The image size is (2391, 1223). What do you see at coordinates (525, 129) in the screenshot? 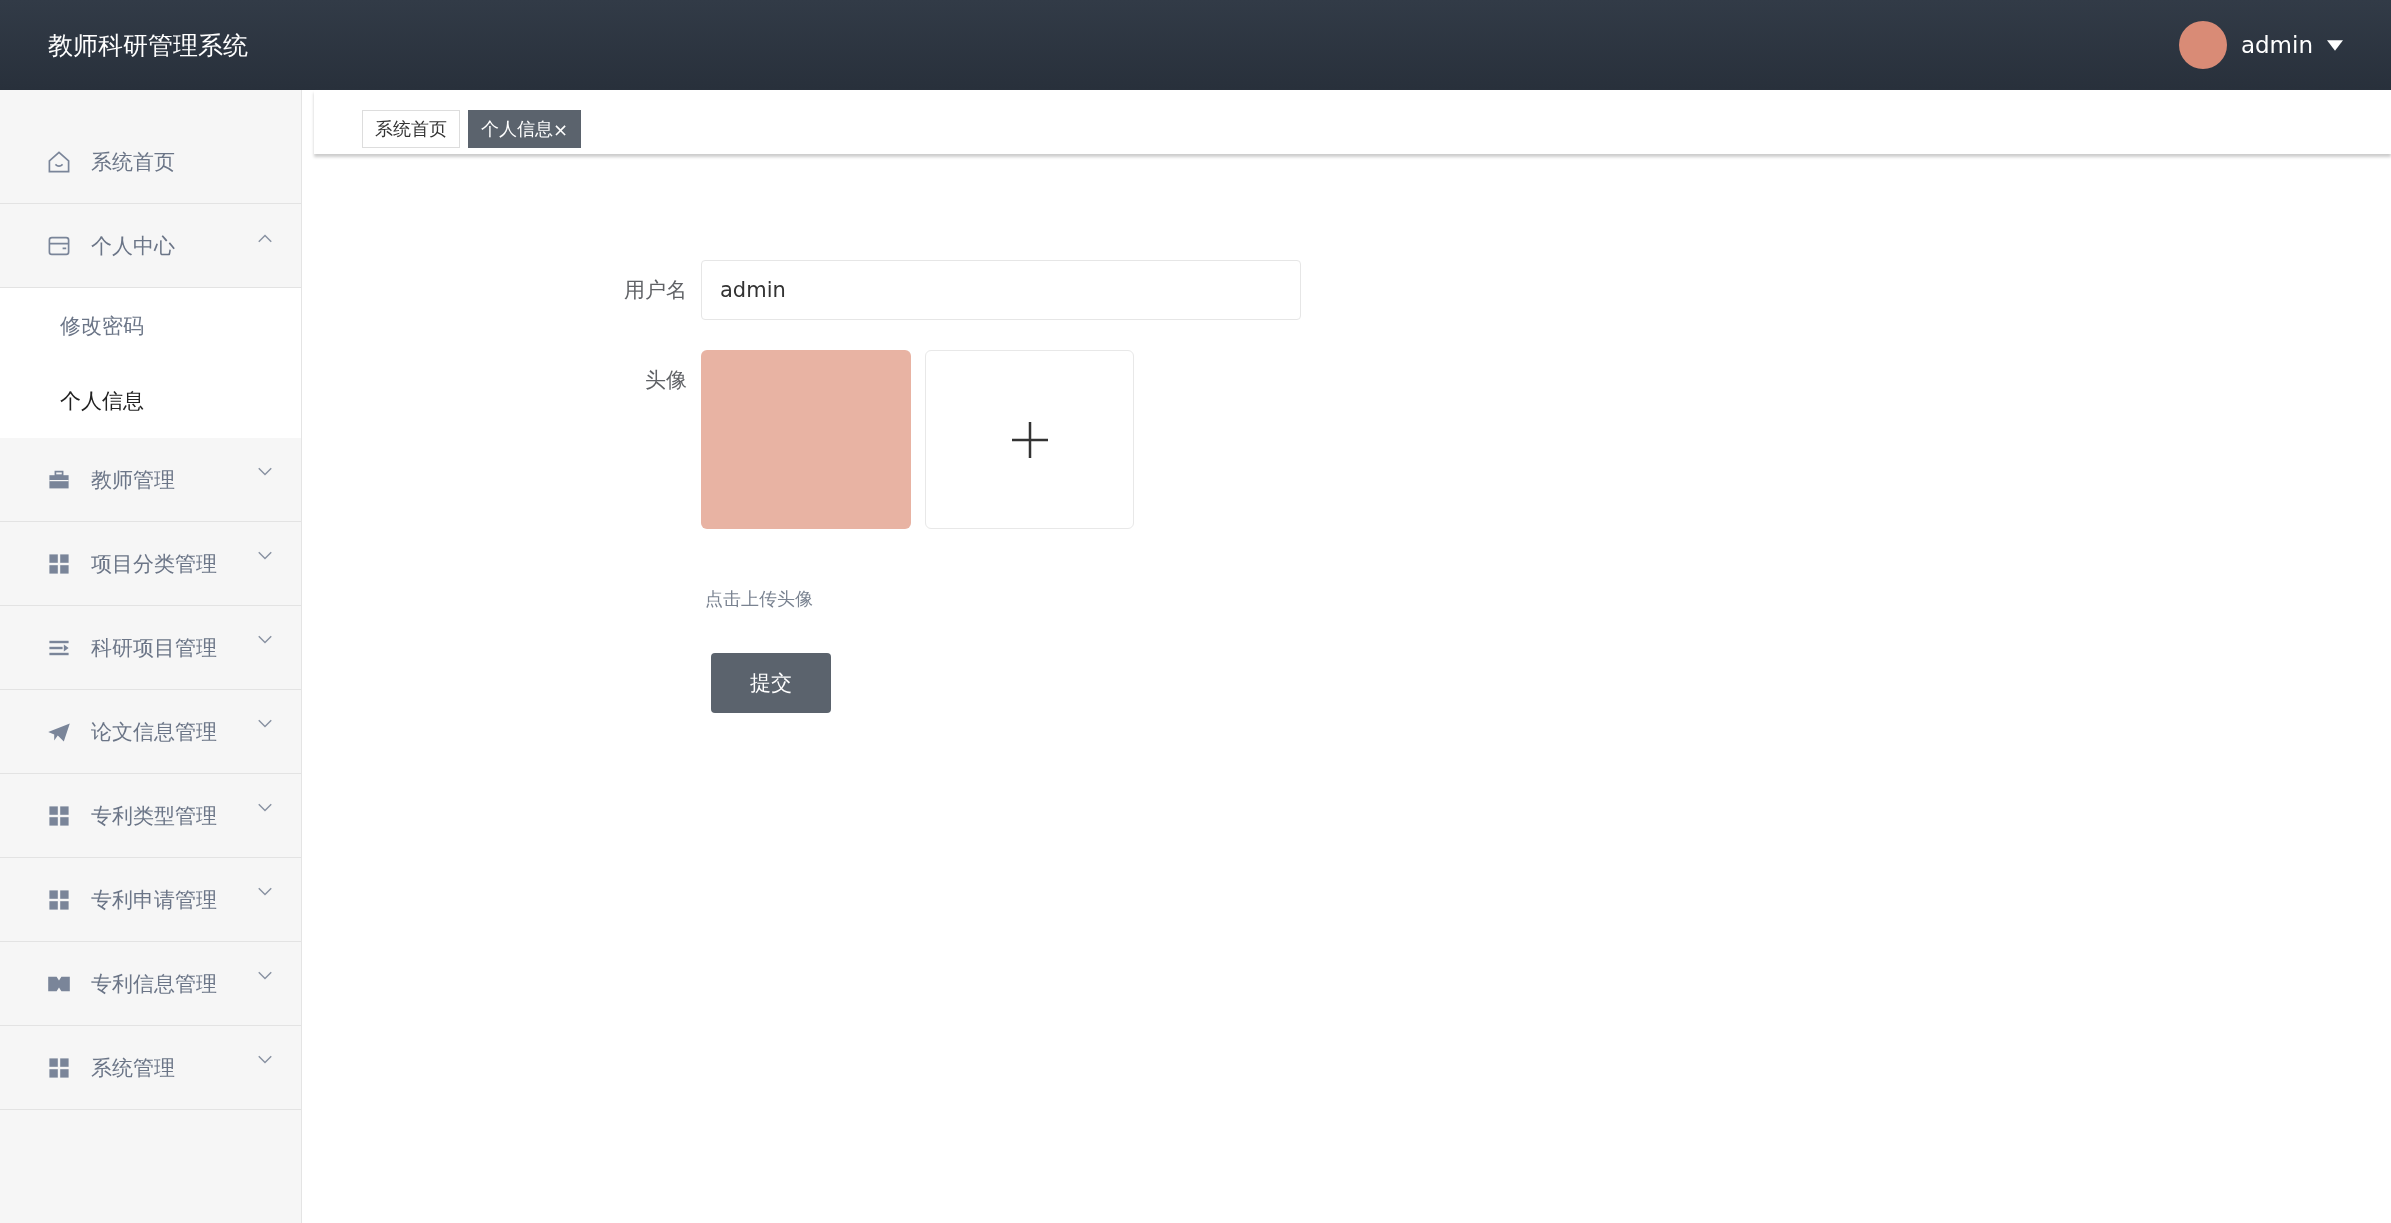
I see `tab: 个人信息×` at bounding box center [525, 129].